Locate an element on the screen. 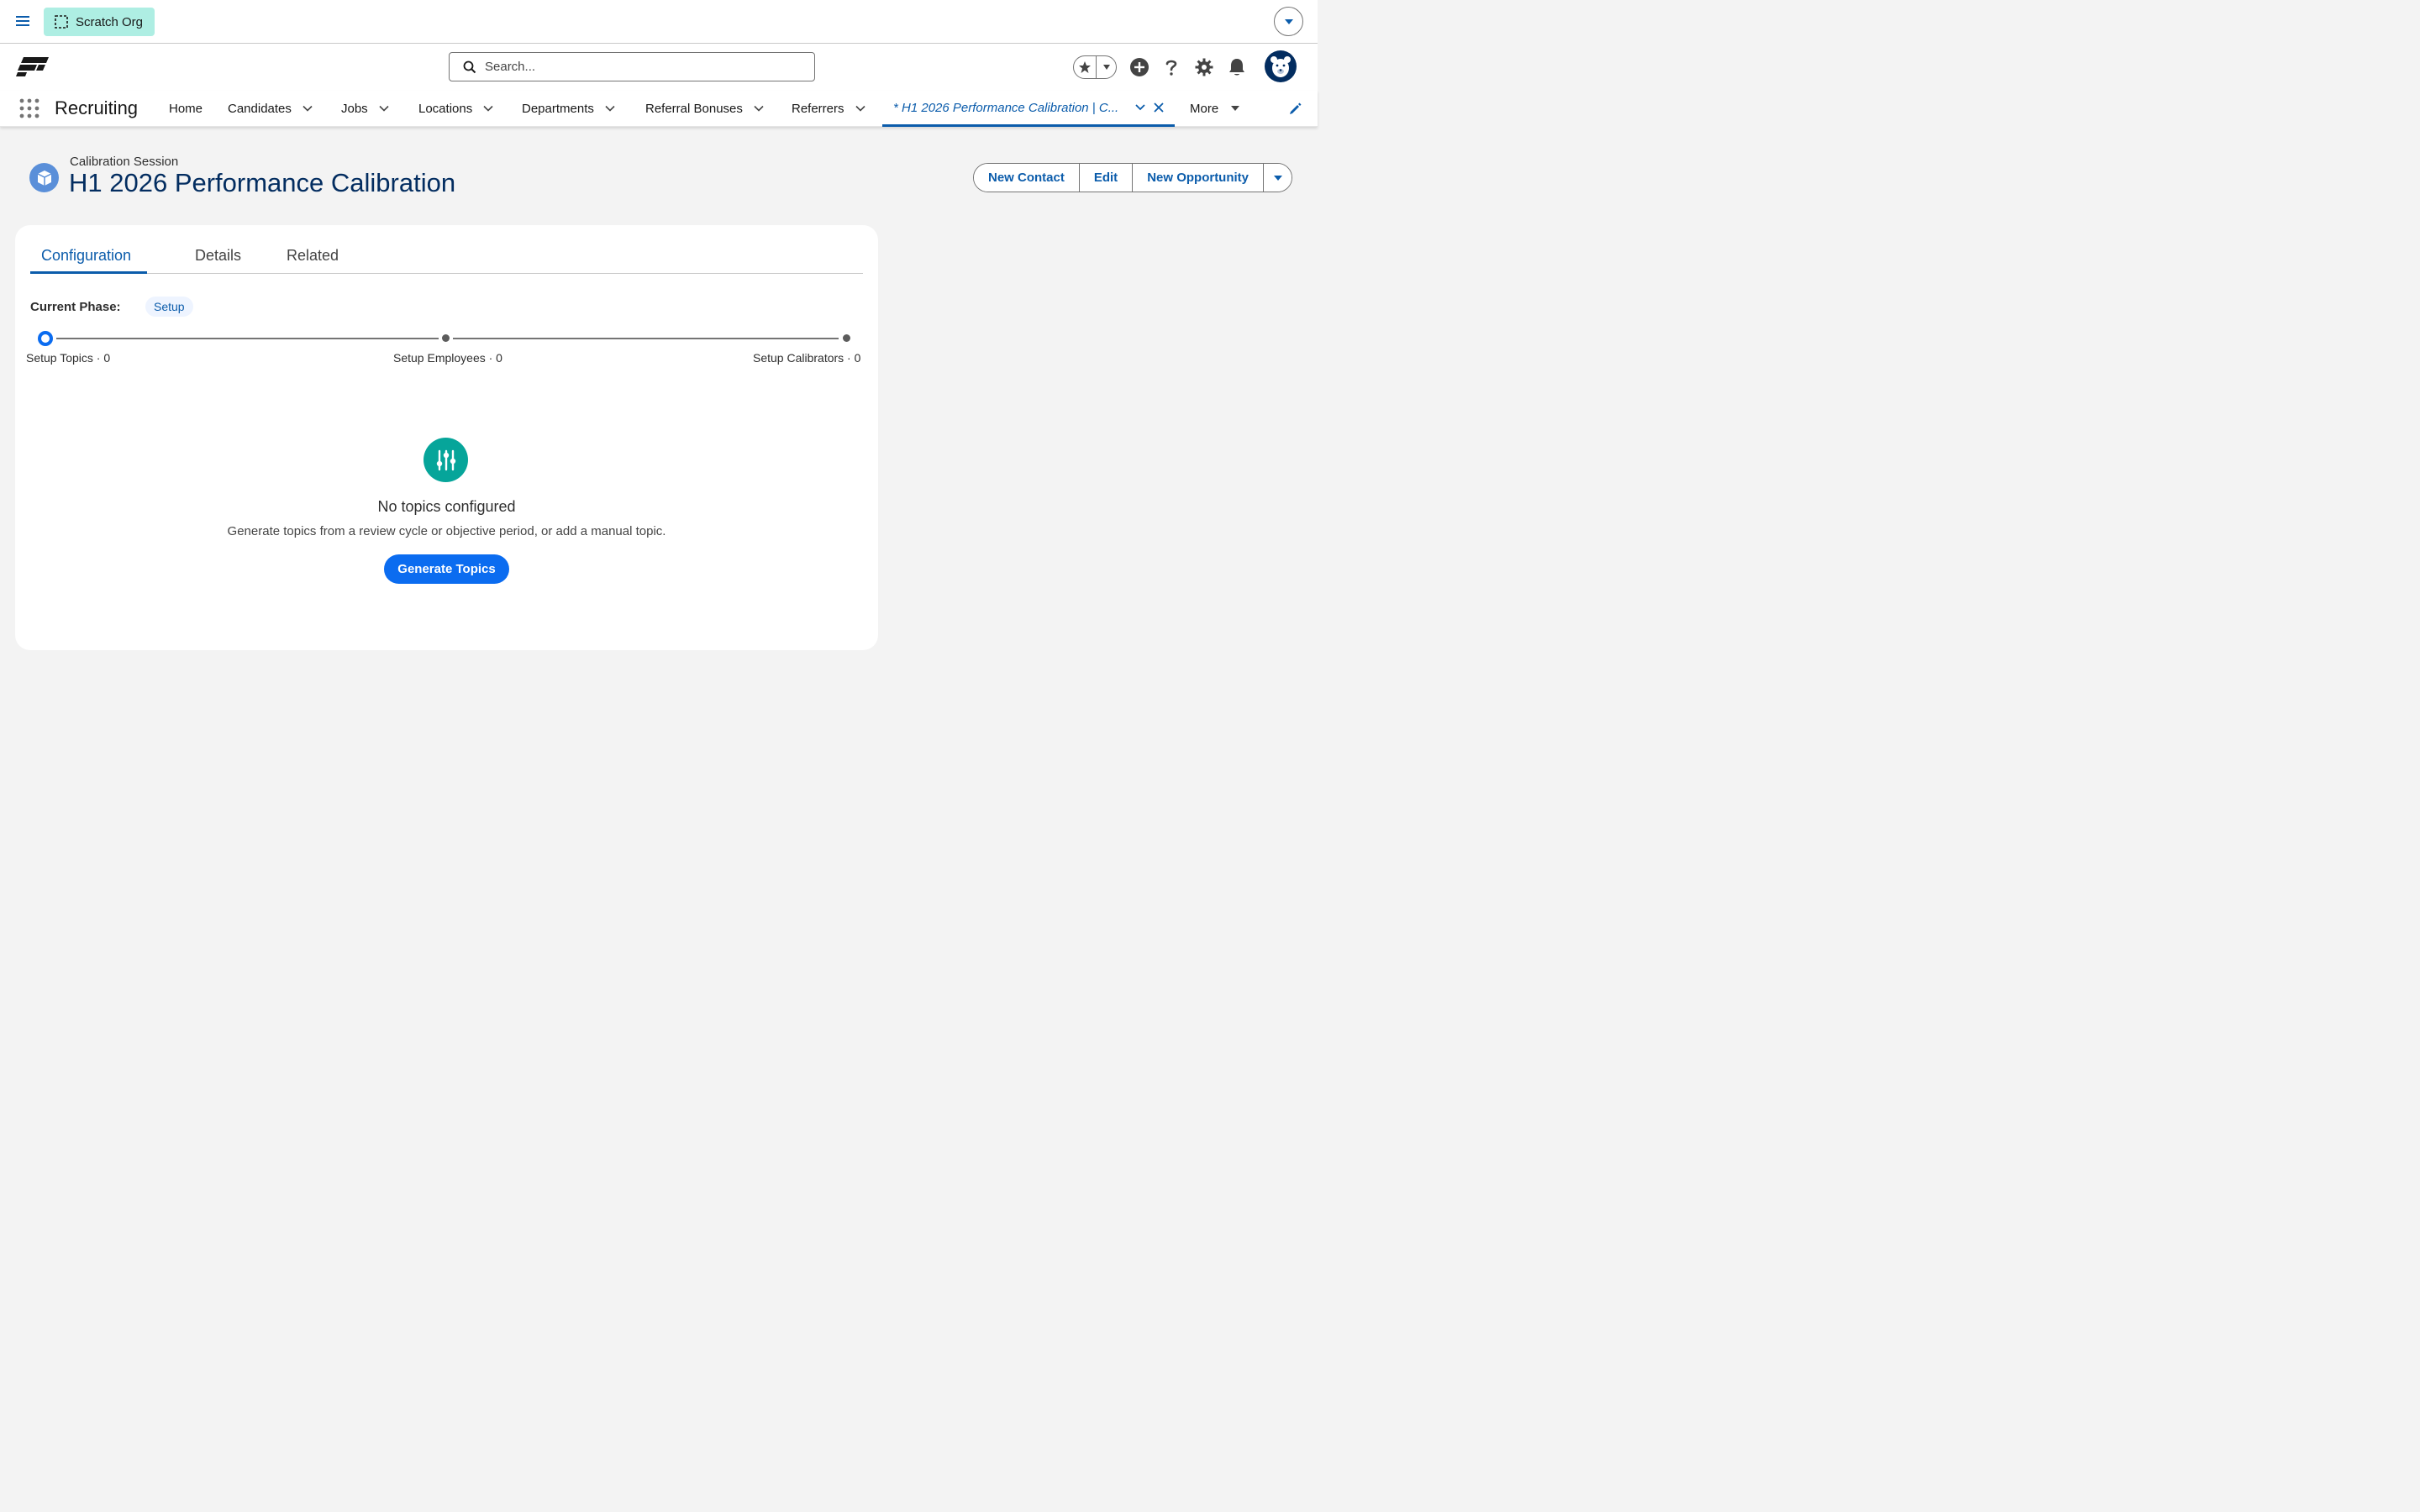  close-icon is located at coordinates (1158, 107).